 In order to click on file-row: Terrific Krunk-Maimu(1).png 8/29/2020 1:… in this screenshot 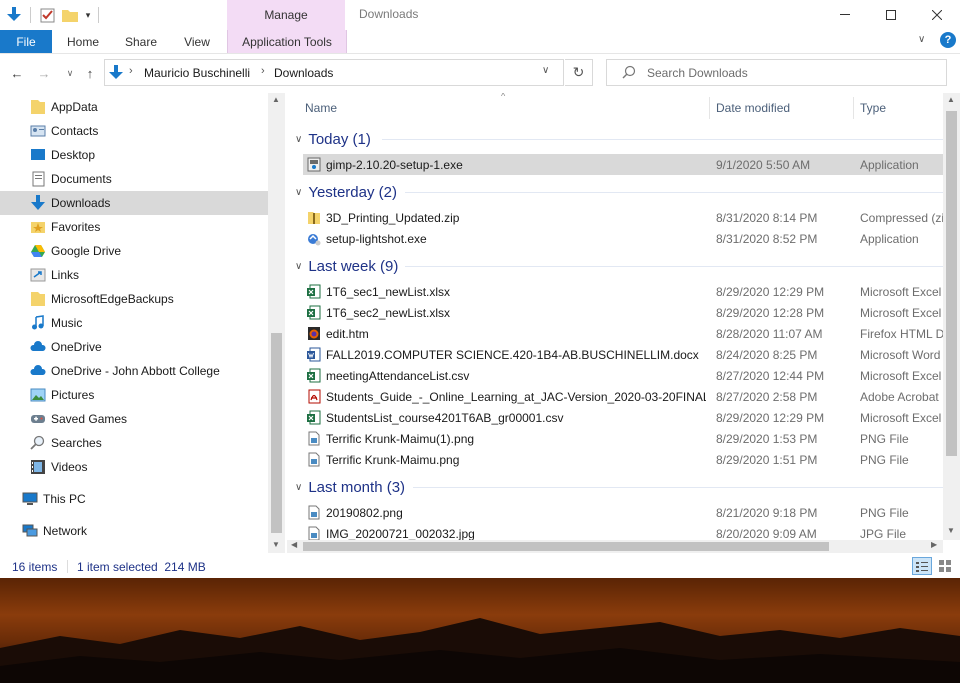, I will do `click(623, 438)`.